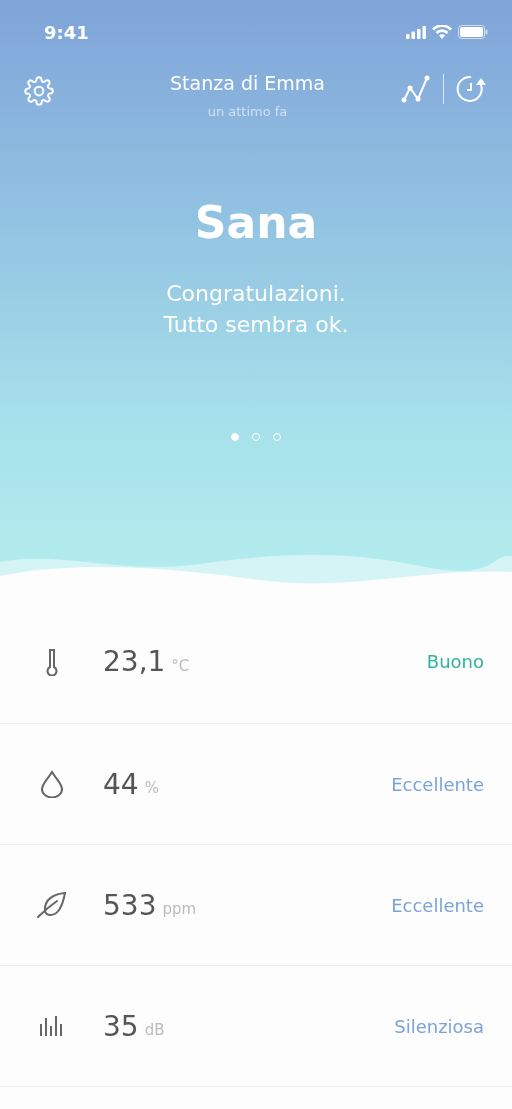  What do you see at coordinates (416, 89) in the screenshot?
I see `line-chart-icon` at bounding box center [416, 89].